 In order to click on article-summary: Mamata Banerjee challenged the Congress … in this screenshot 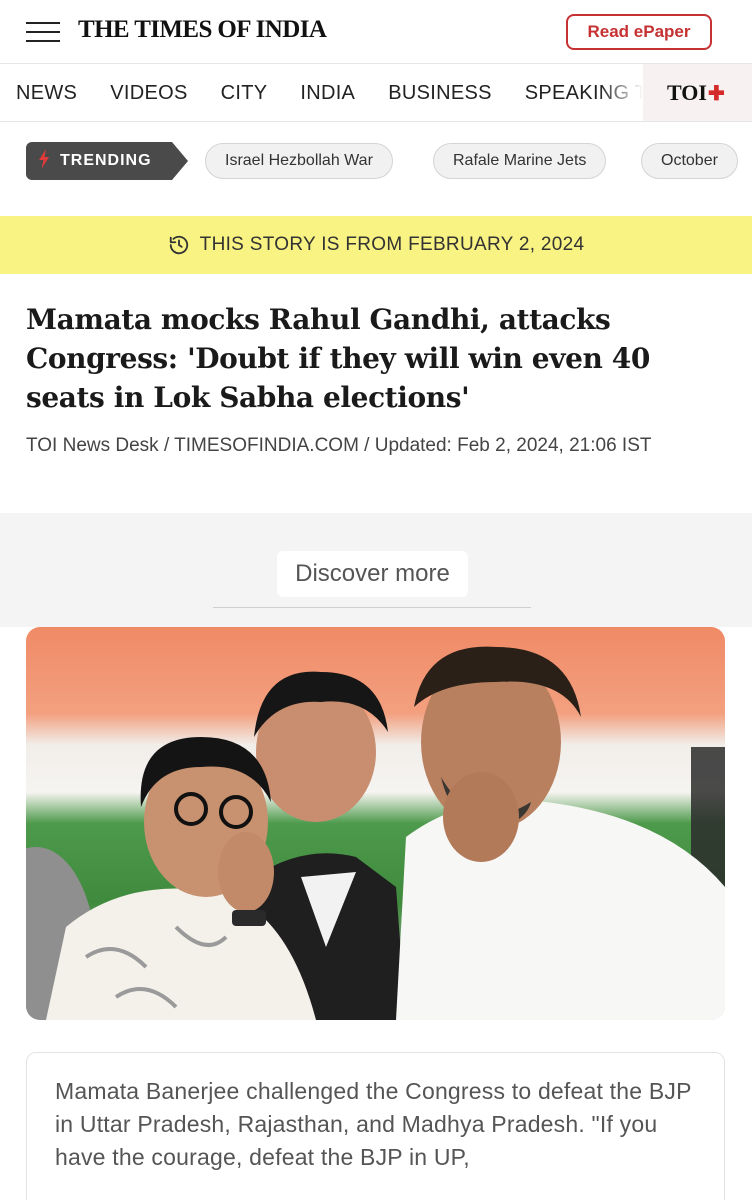, I will do `click(375, 1126)`.